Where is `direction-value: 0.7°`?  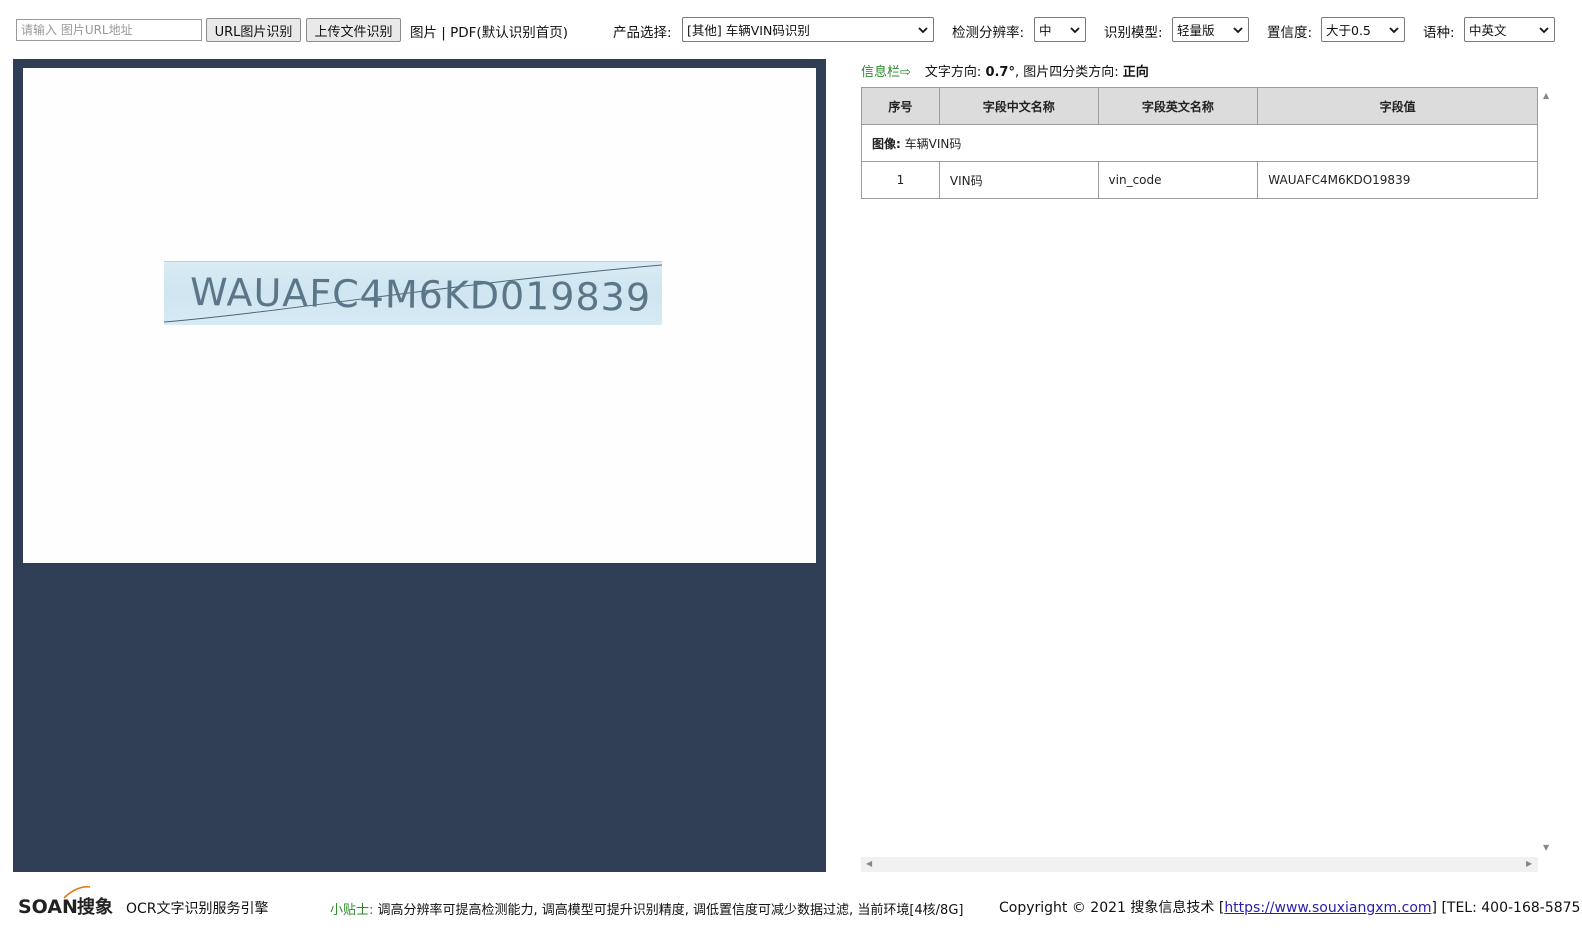 direction-value: 0.7° is located at coordinates (1000, 72).